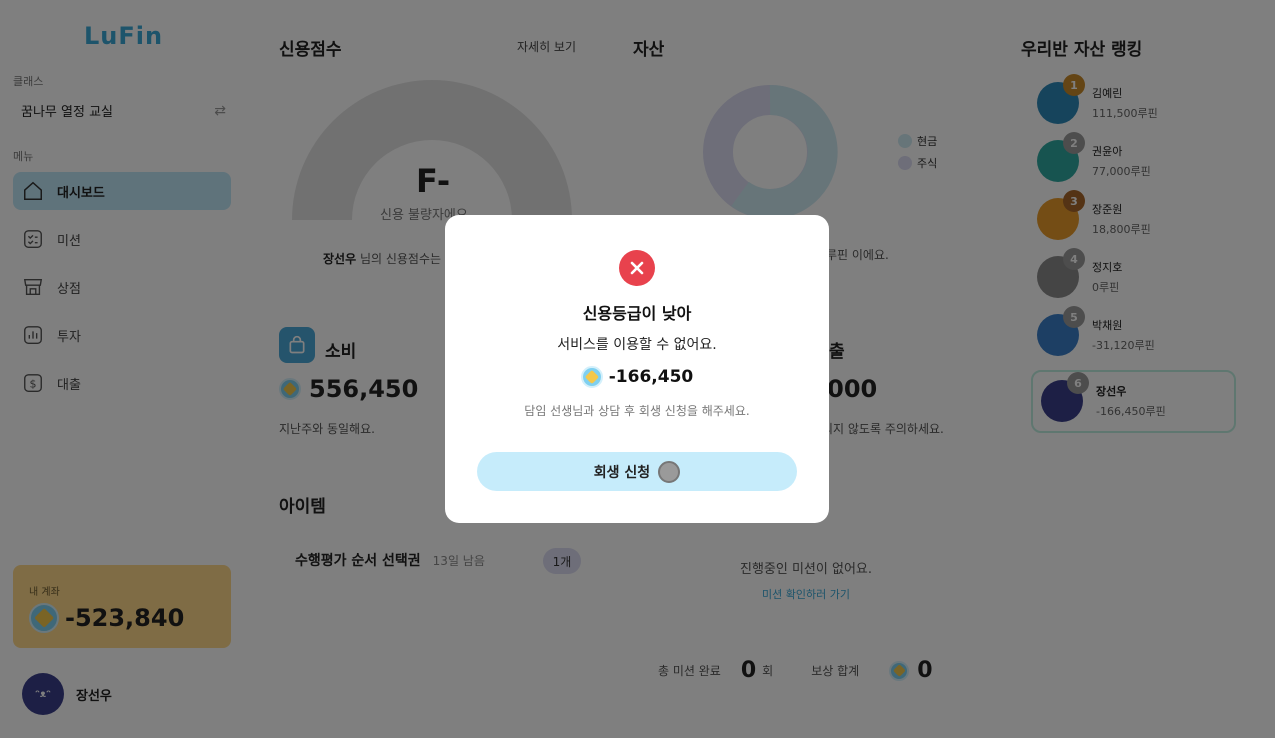  Describe the element at coordinates (622, 472) in the screenshot. I see `button-label: 회생 신청` at that location.